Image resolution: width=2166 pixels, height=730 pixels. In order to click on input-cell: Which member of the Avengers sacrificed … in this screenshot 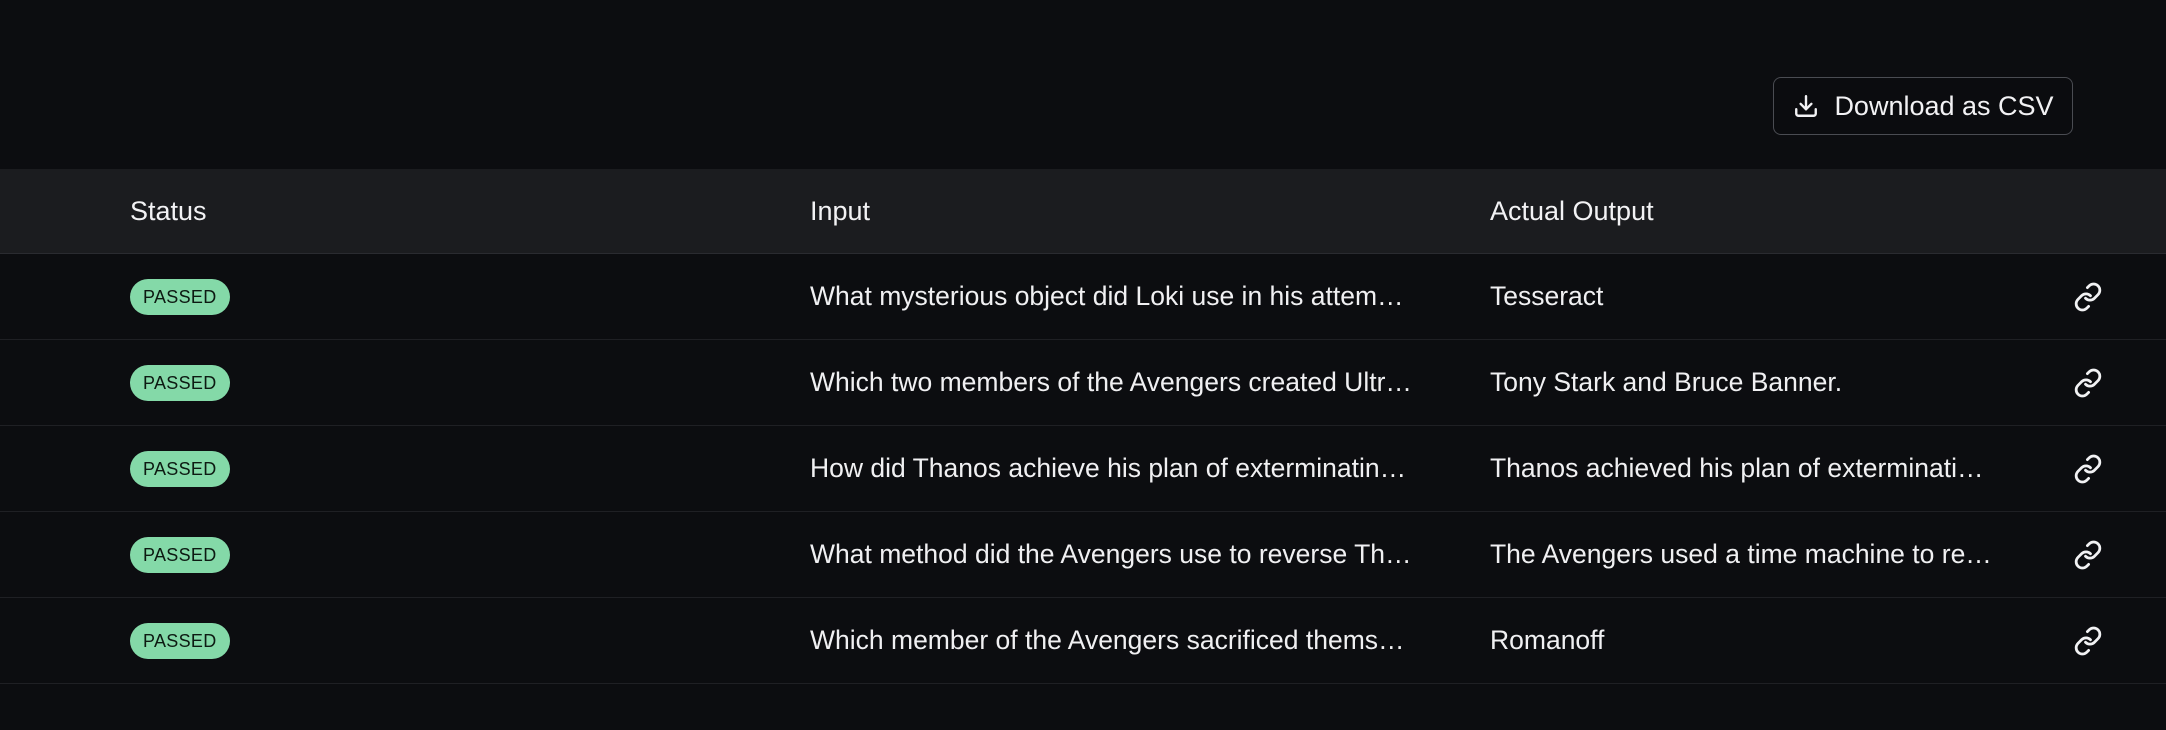, I will do `click(1107, 640)`.